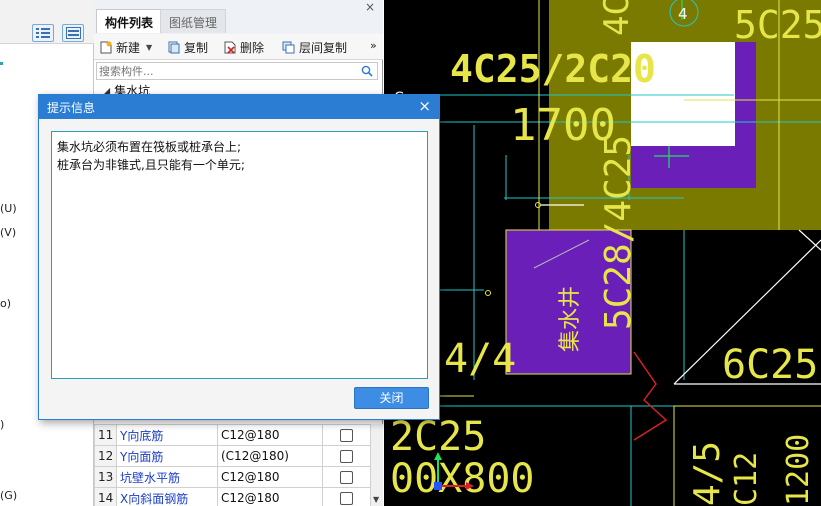 This screenshot has width=821, height=506. What do you see at coordinates (391, 398) in the screenshot?
I see `close-button: 关闭` at bounding box center [391, 398].